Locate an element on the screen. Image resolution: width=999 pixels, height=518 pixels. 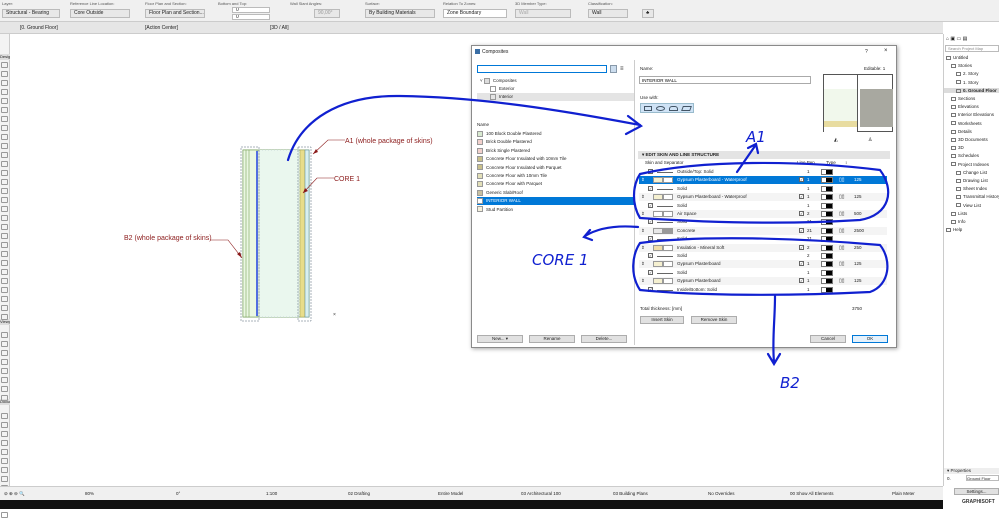
arrow-head-dialog is located at coordinates (634, 125).